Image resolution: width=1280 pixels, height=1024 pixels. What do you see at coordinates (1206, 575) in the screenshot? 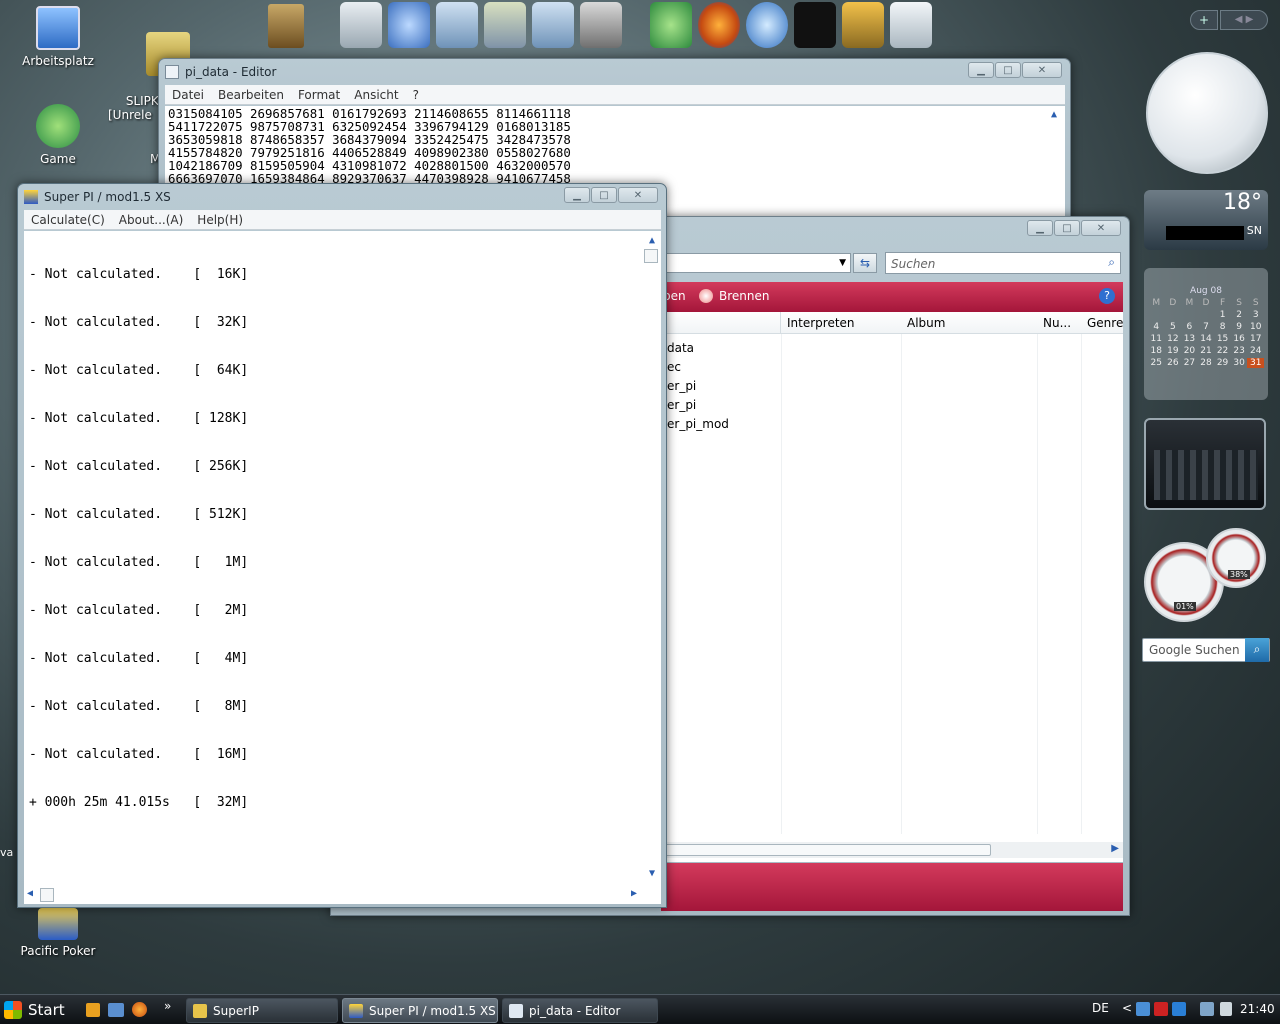
I see `cpu-meter-gadget: 01% 38%` at bounding box center [1206, 575].